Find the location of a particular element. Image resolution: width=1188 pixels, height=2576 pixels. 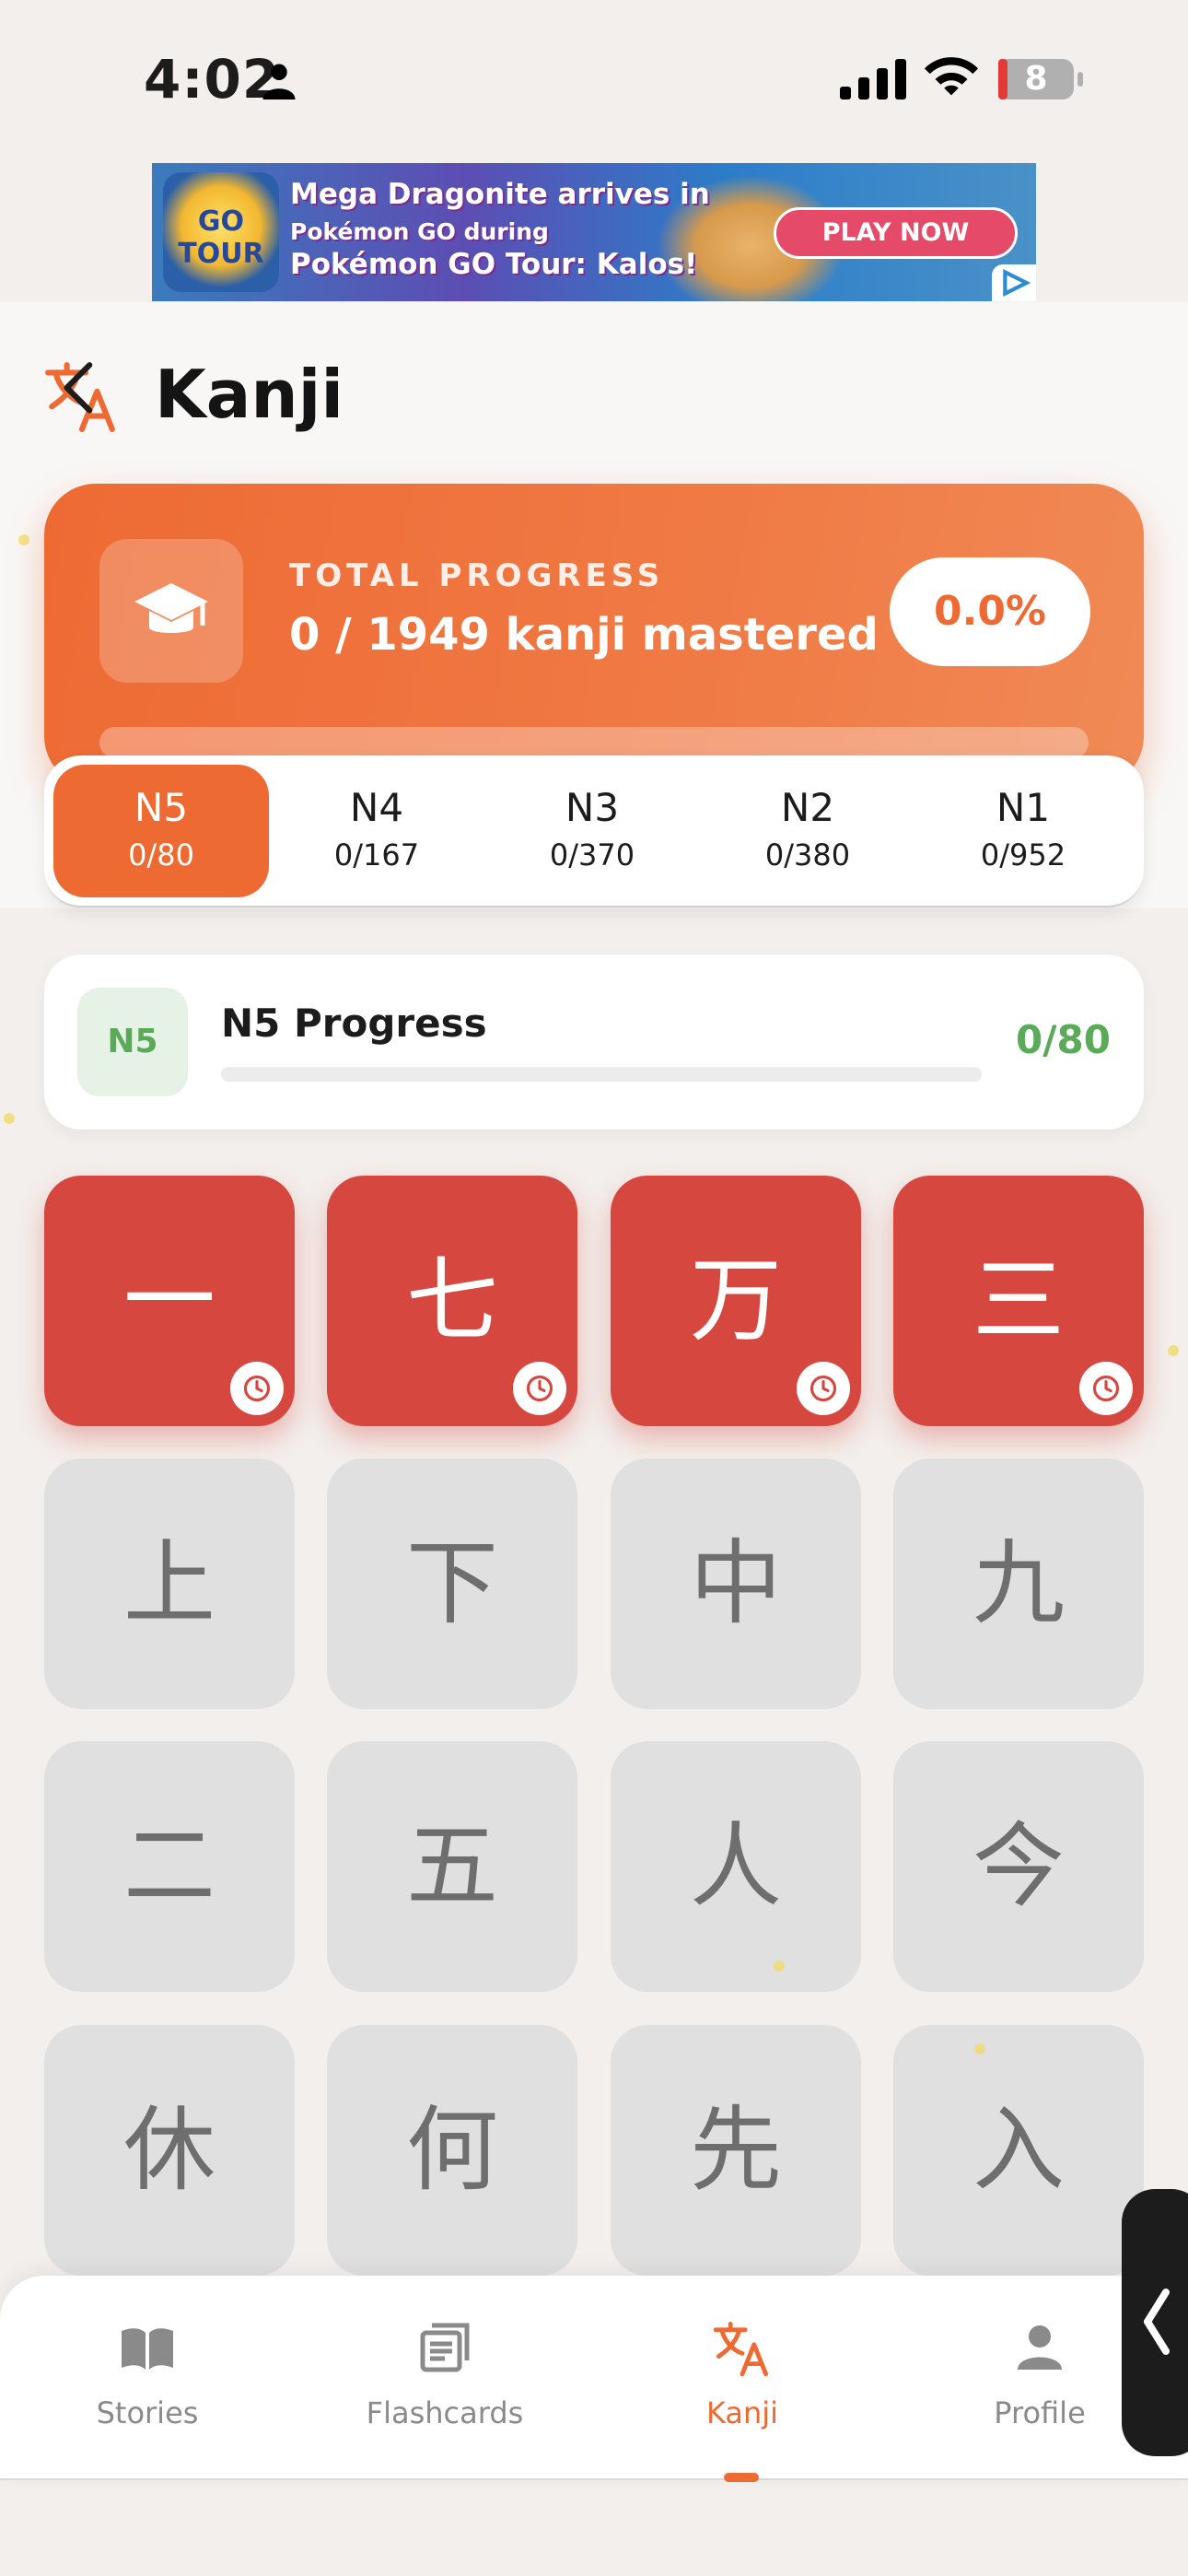

kanji-tile: 三 is located at coordinates (1019, 1301).